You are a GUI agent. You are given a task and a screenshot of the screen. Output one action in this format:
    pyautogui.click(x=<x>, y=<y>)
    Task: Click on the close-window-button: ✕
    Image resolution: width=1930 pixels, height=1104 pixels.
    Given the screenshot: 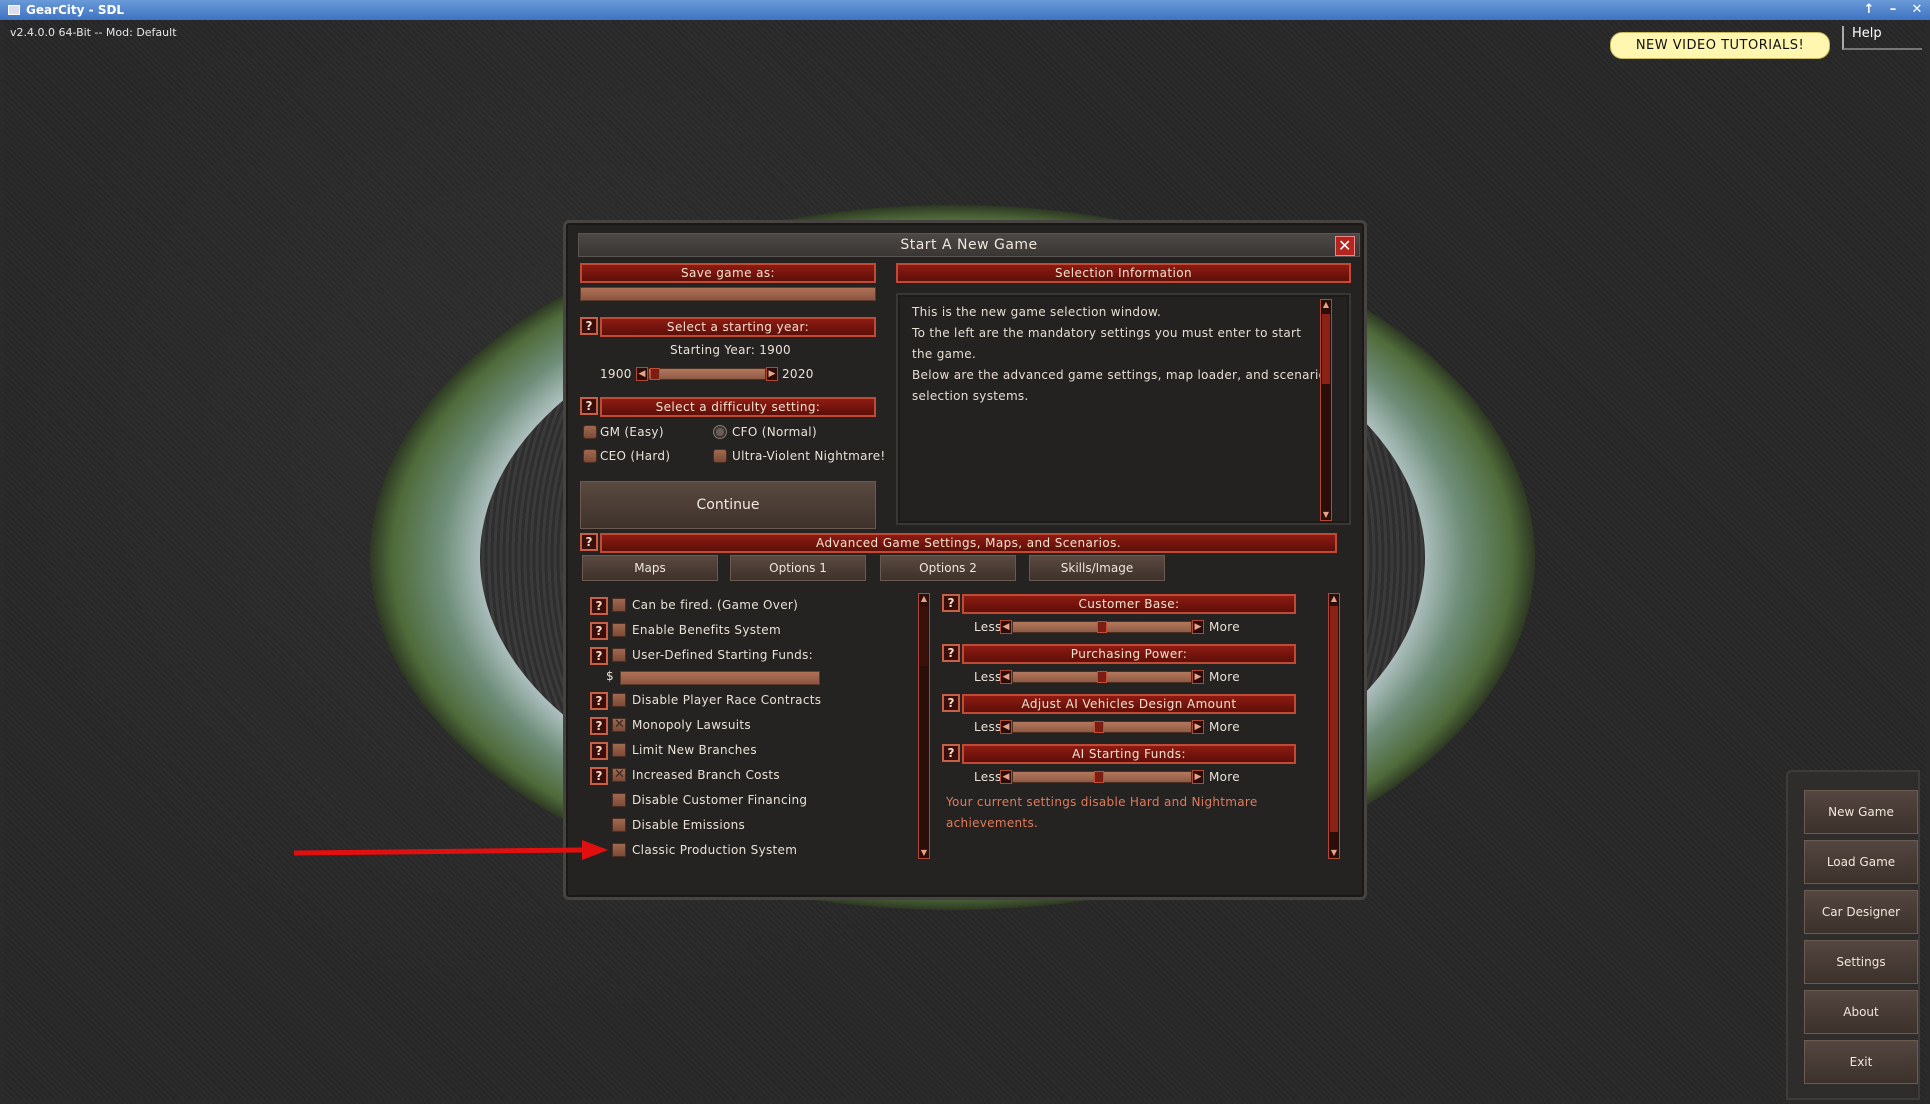 What is the action you would take?
    pyautogui.click(x=1917, y=9)
    